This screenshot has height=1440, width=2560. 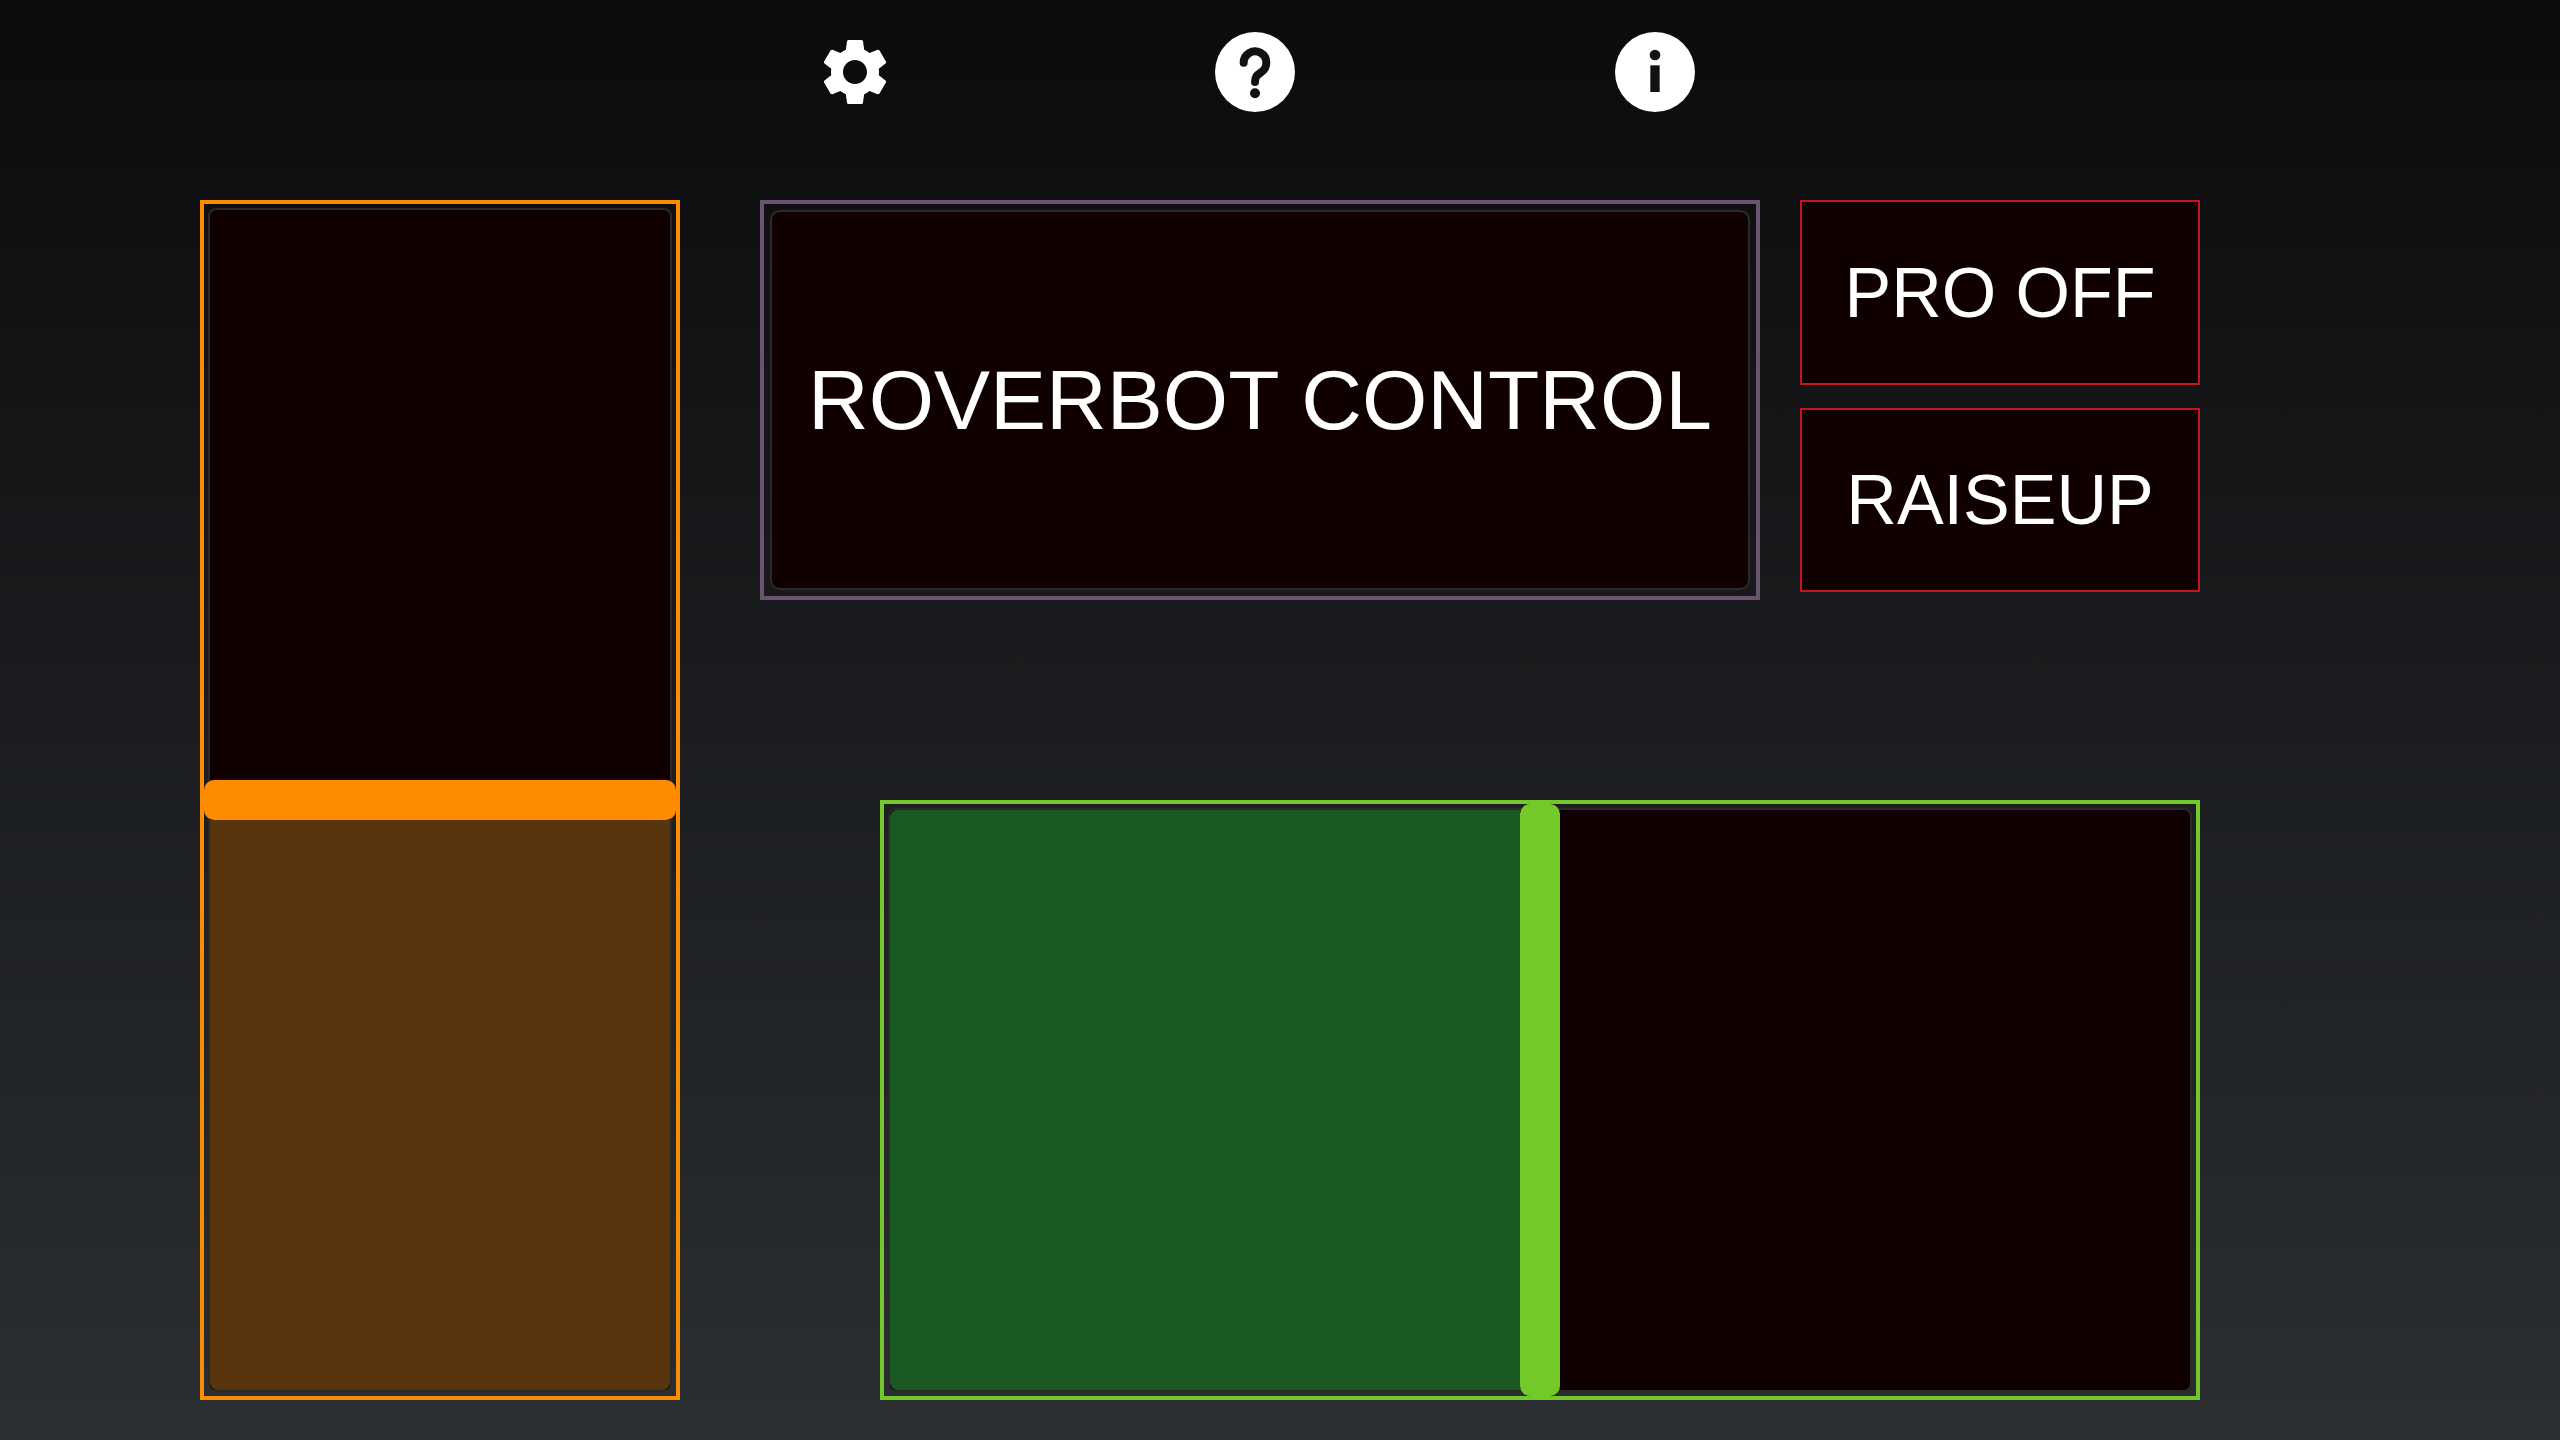 What do you see at coordinates (2000, 292) in the screenshot?
I see `toggle-button: PRO OFF` at bounding box center [2000, 292].